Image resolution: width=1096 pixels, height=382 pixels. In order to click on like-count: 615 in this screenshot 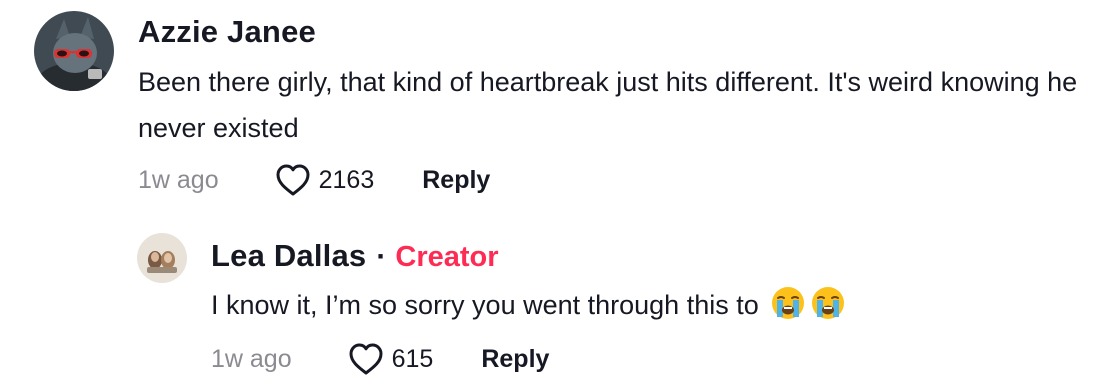, I will do `click(412, 358)`.